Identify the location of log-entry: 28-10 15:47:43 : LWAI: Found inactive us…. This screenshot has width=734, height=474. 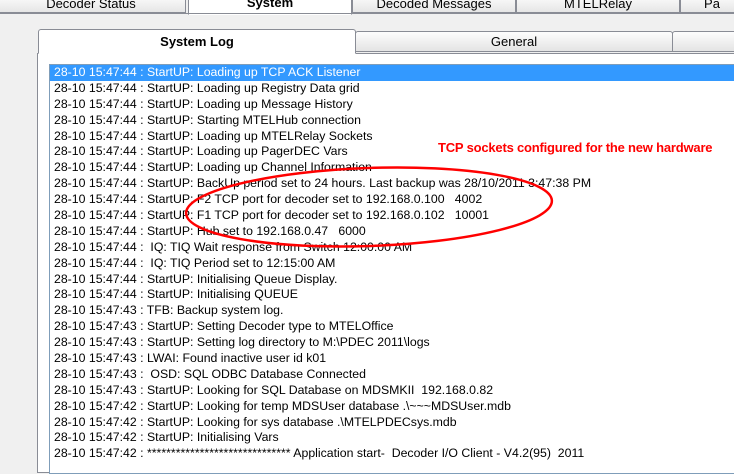
(392, 359).